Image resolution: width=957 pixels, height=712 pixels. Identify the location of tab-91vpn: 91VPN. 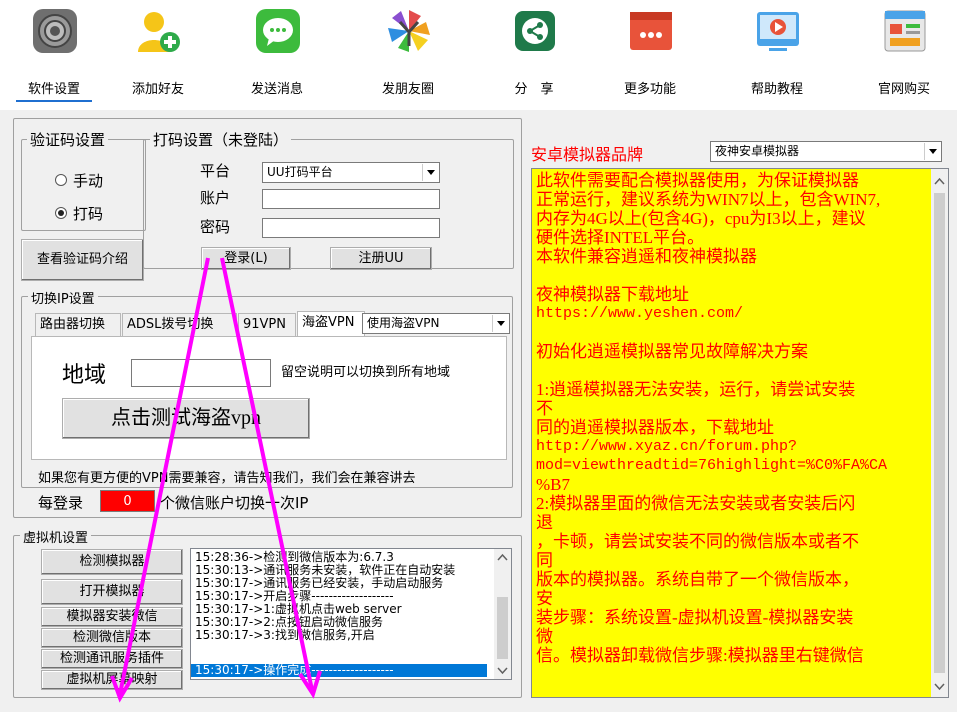
(267, 325).